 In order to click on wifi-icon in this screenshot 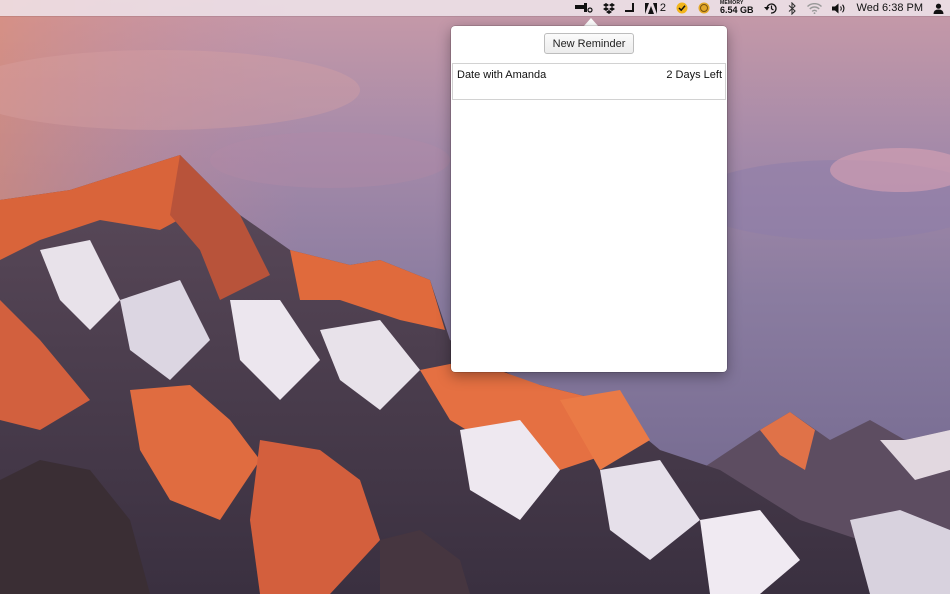, I will do `click(814, 8)`.